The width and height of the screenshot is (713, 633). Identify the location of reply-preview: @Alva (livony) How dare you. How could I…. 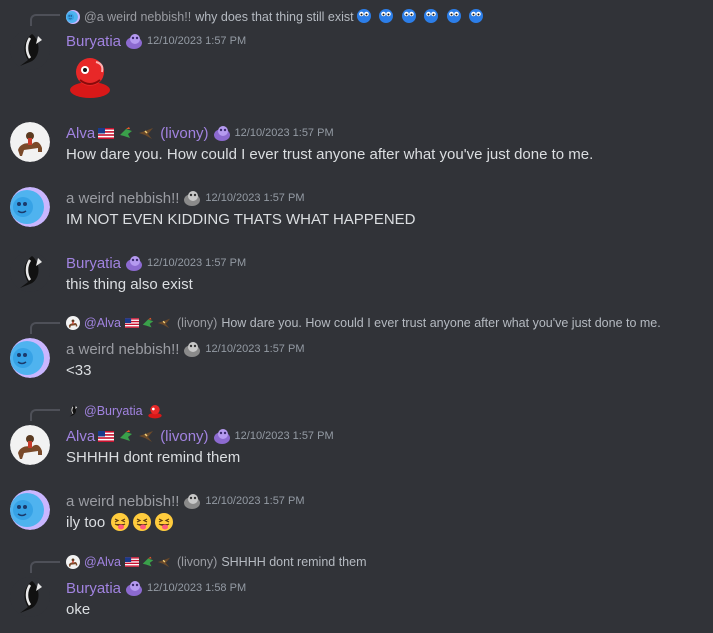
(363, 323).